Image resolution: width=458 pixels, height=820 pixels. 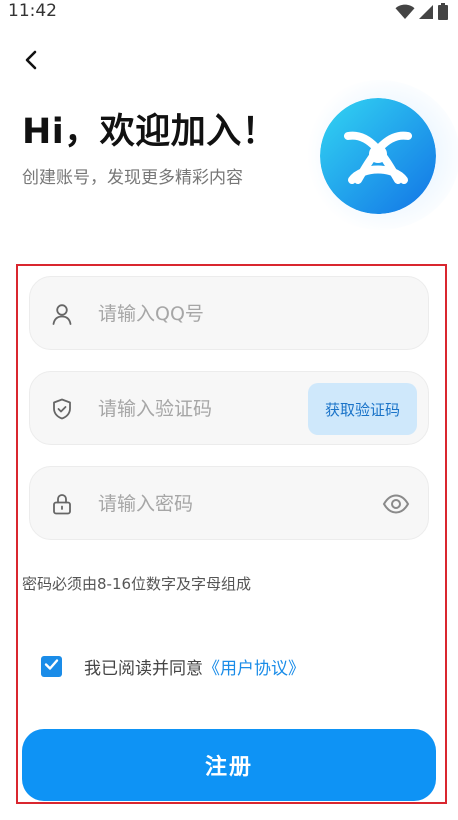 What do you see at coordinates (198, 409) in the screenshot?
I see `verification-code-input` at bounding box center [198, 409].